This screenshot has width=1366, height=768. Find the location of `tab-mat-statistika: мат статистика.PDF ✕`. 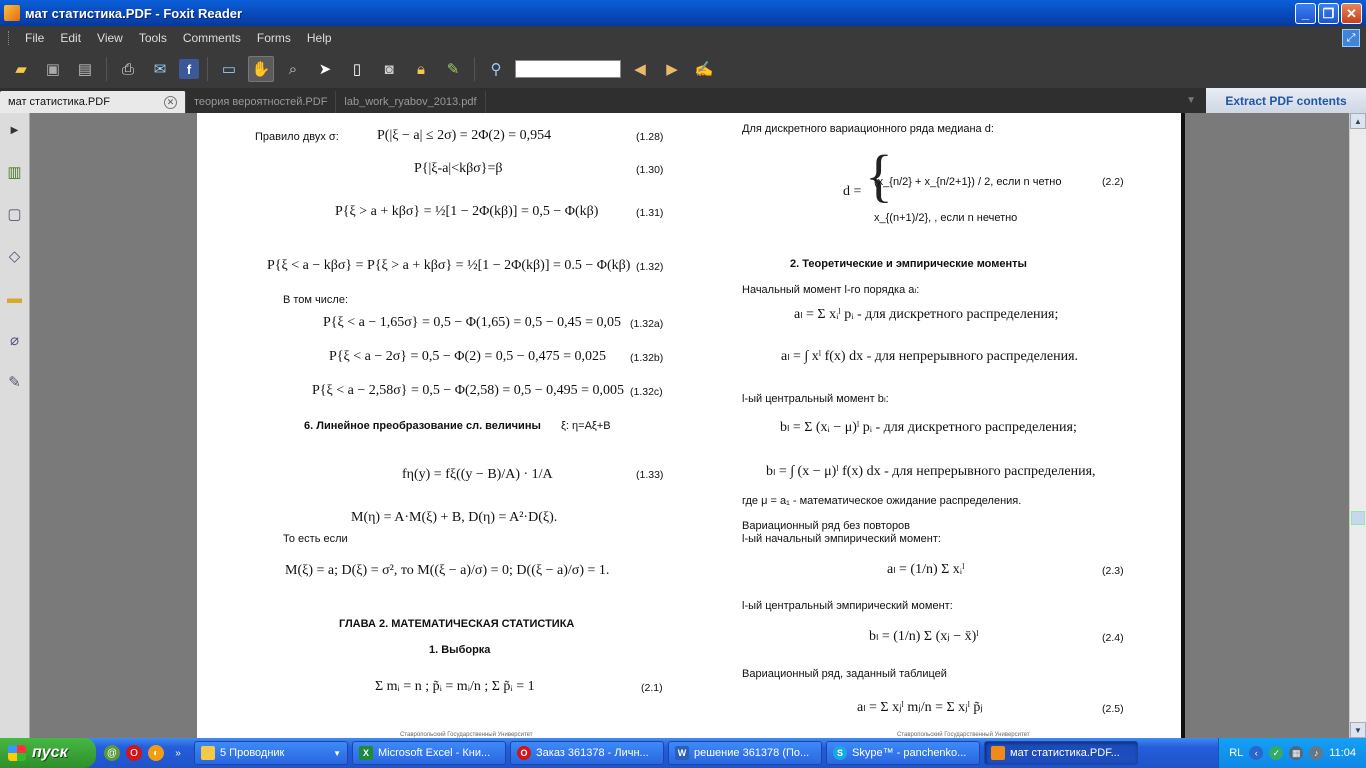

tab-mat-statistika: мат статистика.PDF ✕ is located at coordinates (93, 102).